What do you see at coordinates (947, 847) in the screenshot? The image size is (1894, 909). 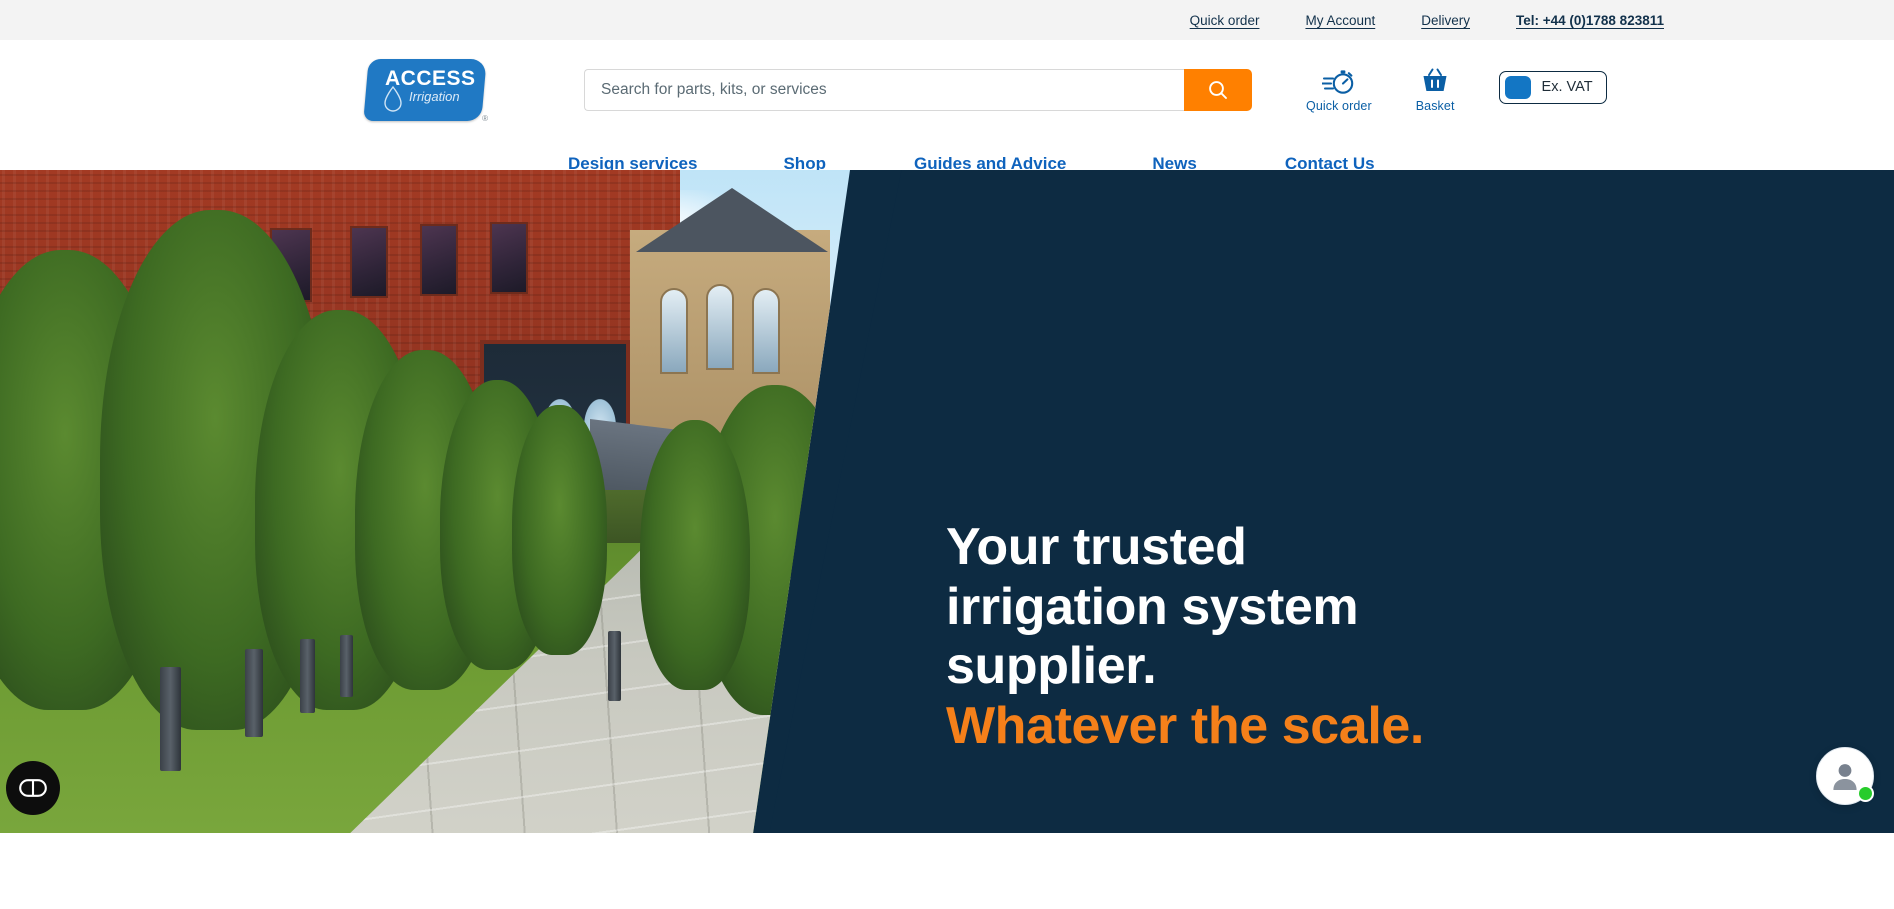 I see `page-bottom-spacer` at bounding box center [947, 847].